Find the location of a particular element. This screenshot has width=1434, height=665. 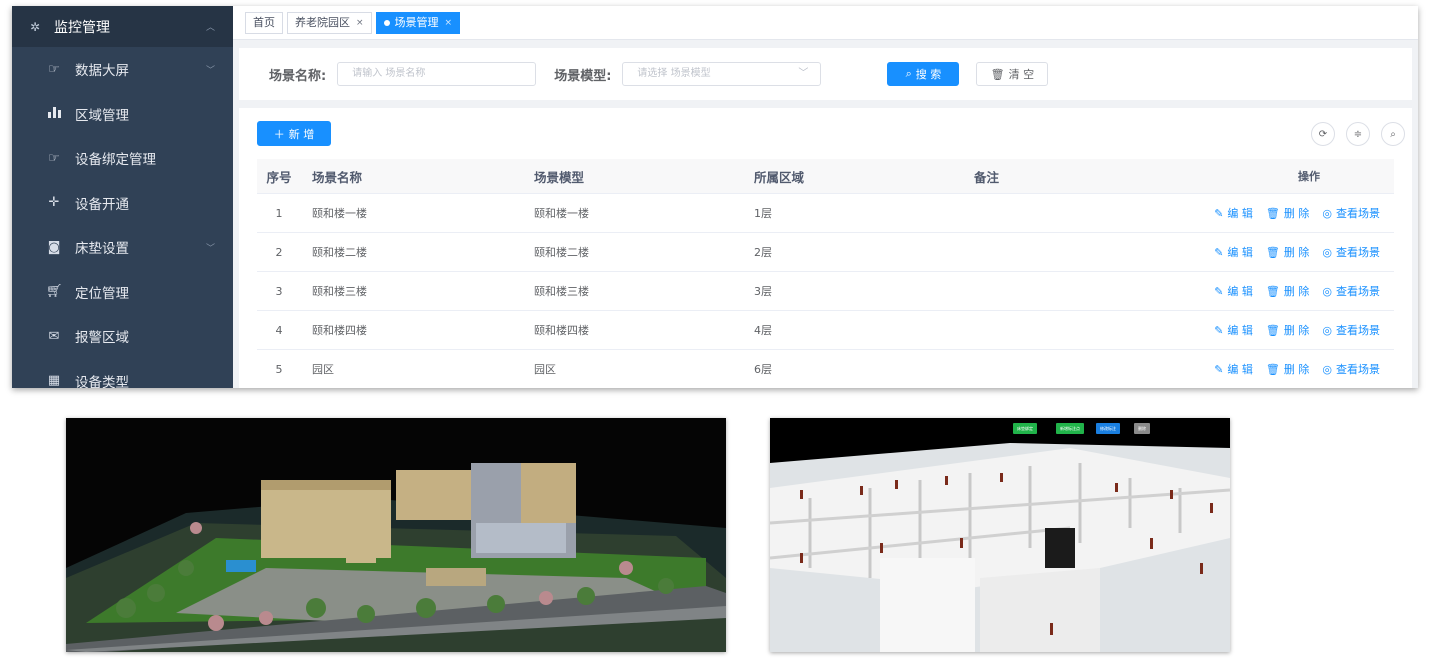

scene-name-input: 请输入 场景名称 is located at coordinates (437, 74).